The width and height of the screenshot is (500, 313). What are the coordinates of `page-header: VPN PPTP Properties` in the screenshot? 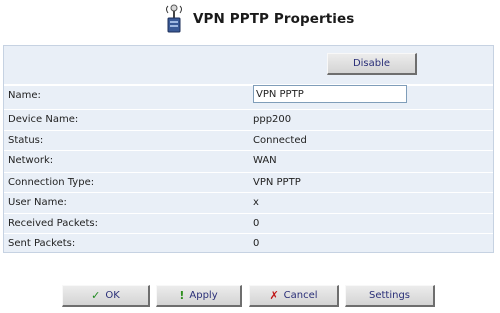 It's located at (250, 21).